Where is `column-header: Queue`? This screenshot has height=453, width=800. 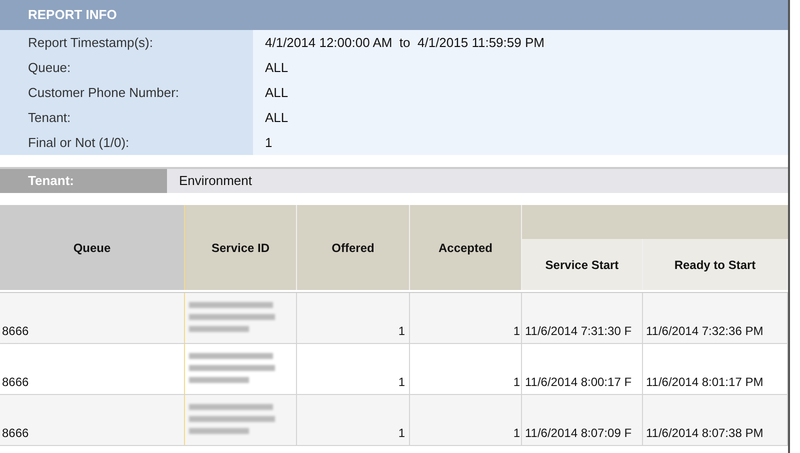
column-header: Queue is located at coordinates (92, 247).